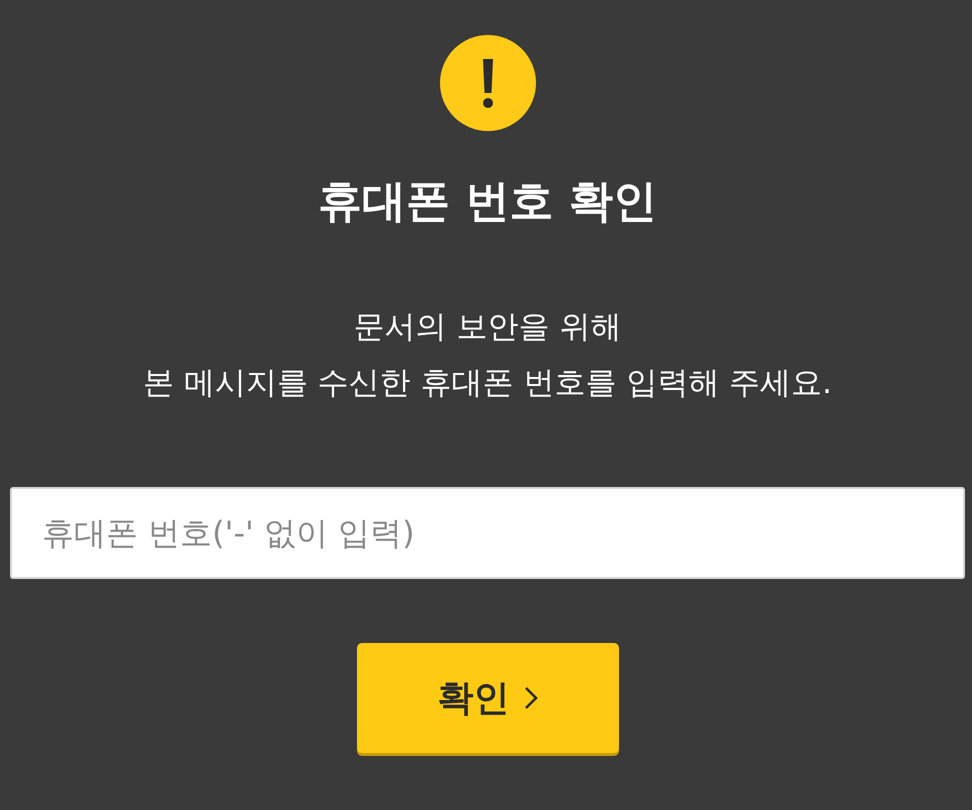  Describe the element at coordinates (531, 698) in the screenshot. I see `chevron-right-icon` at that location.